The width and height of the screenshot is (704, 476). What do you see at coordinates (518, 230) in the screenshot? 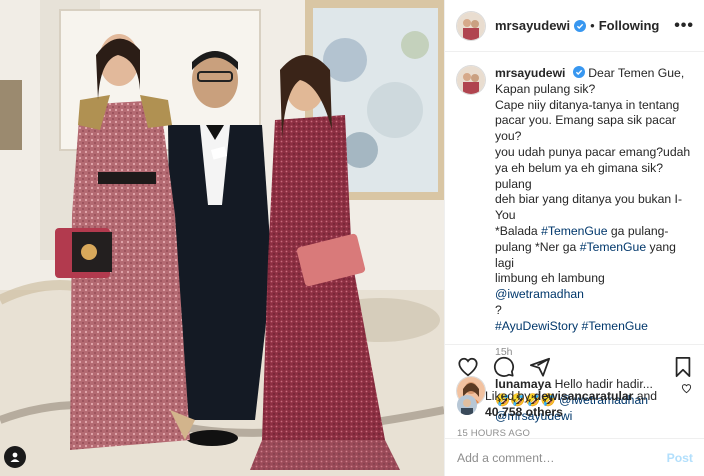
I see `caption-text-fragment: *Balada` at bounding box center [518, 230].